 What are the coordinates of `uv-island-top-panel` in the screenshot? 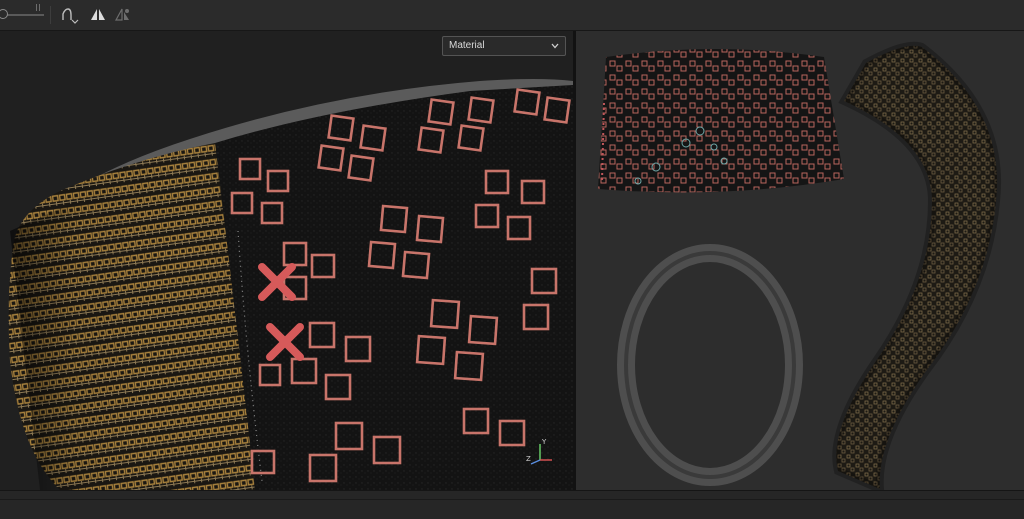 It's located at (721, 121).